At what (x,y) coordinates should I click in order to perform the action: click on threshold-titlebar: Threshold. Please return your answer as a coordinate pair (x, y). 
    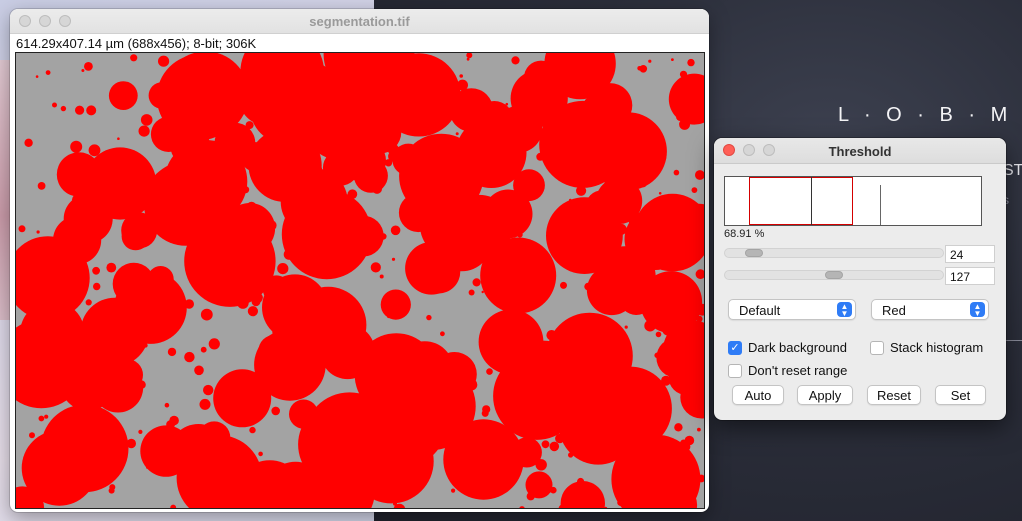
    Looking at the image, I should click on (860, 151).